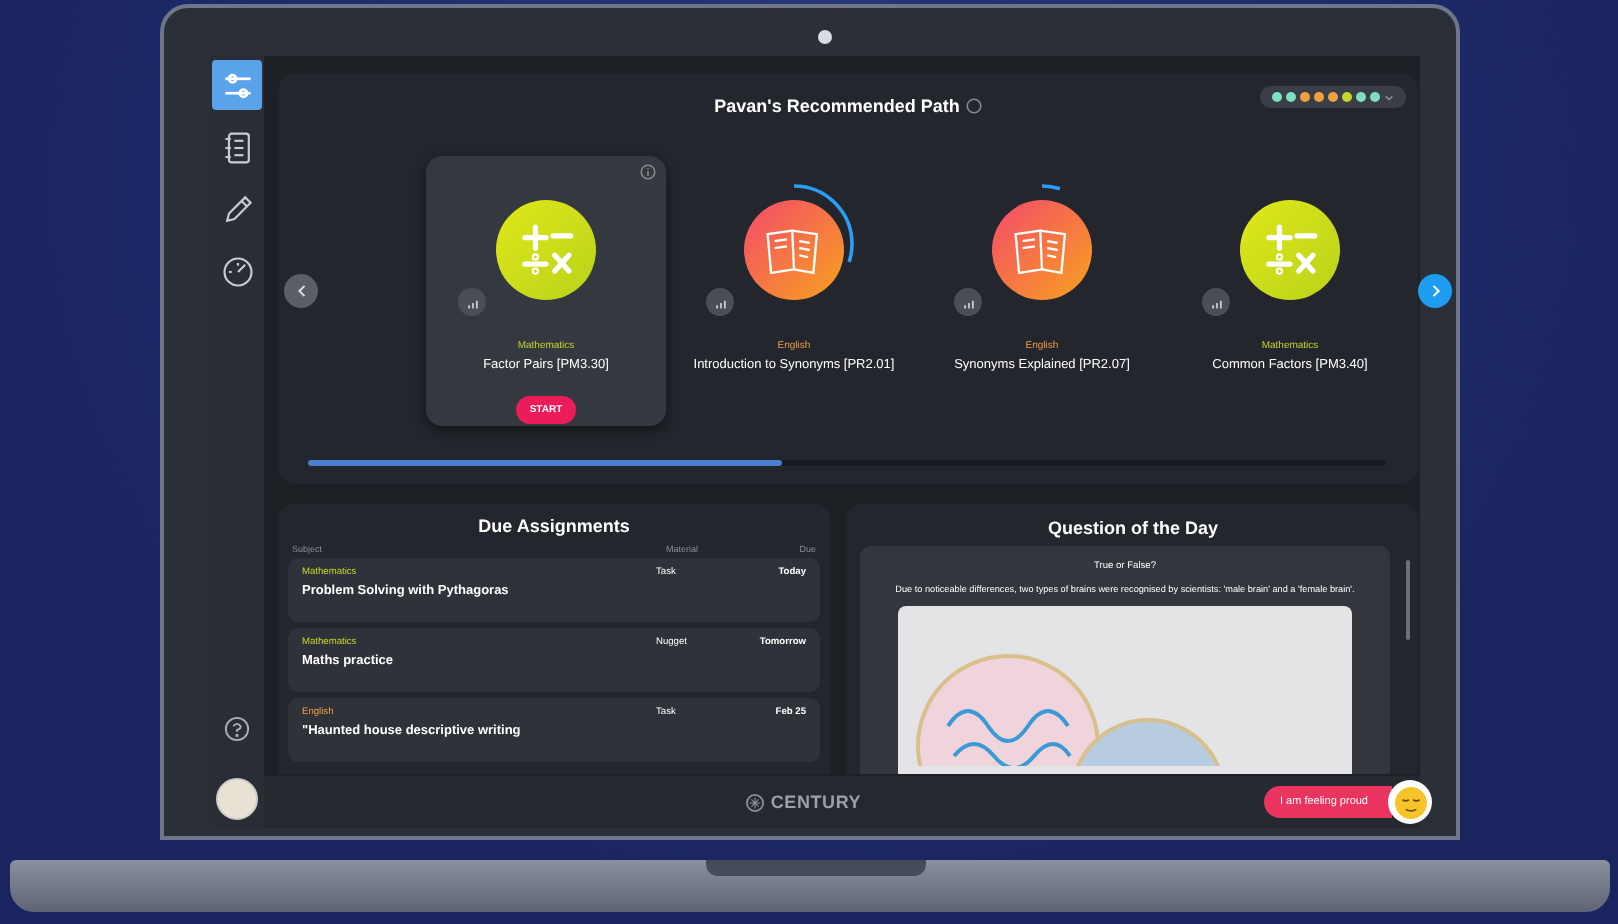 This screenshot has height=924, width=1618. I want to click on chevron-left-icon, so click(301, 291).